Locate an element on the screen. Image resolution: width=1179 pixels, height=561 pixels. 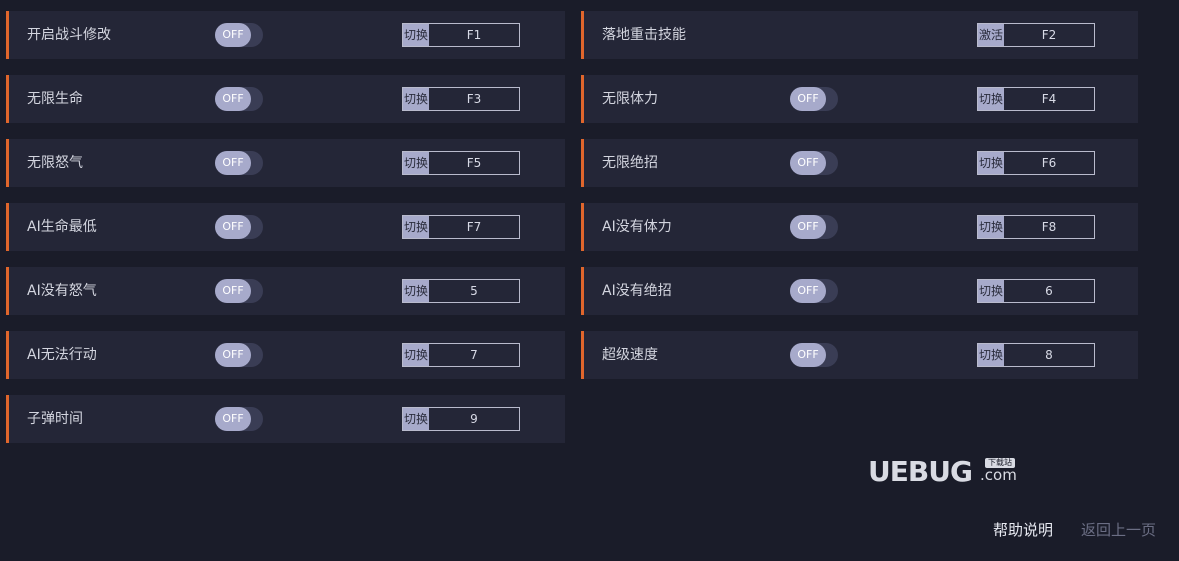
hotkey-key: 8 is located at coordinates (1049, 355).